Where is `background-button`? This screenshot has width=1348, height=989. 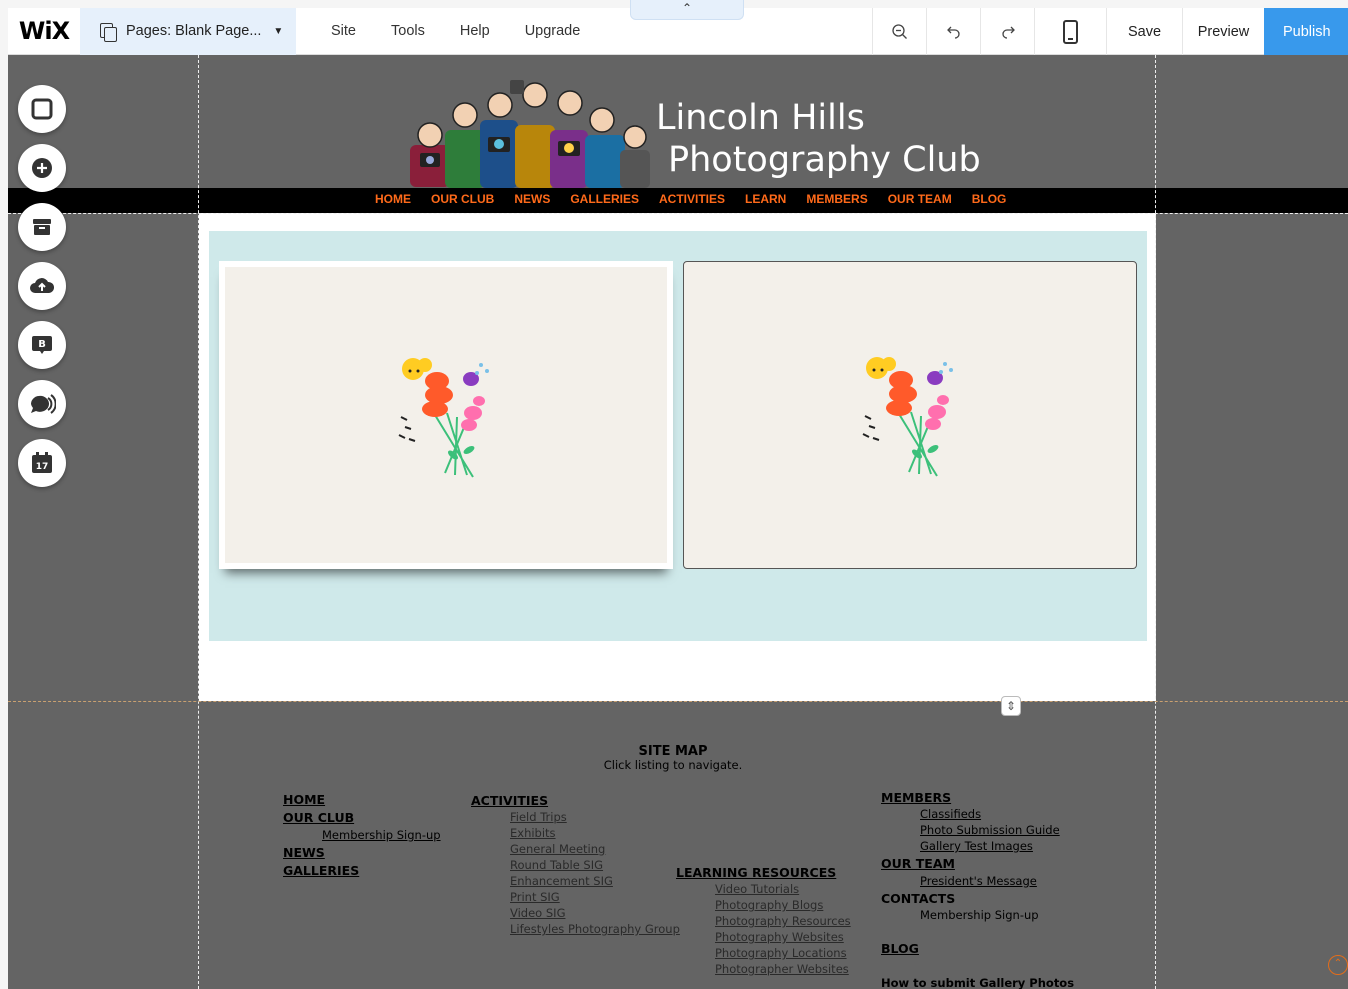
background-button is located at coordinates (42, 109).